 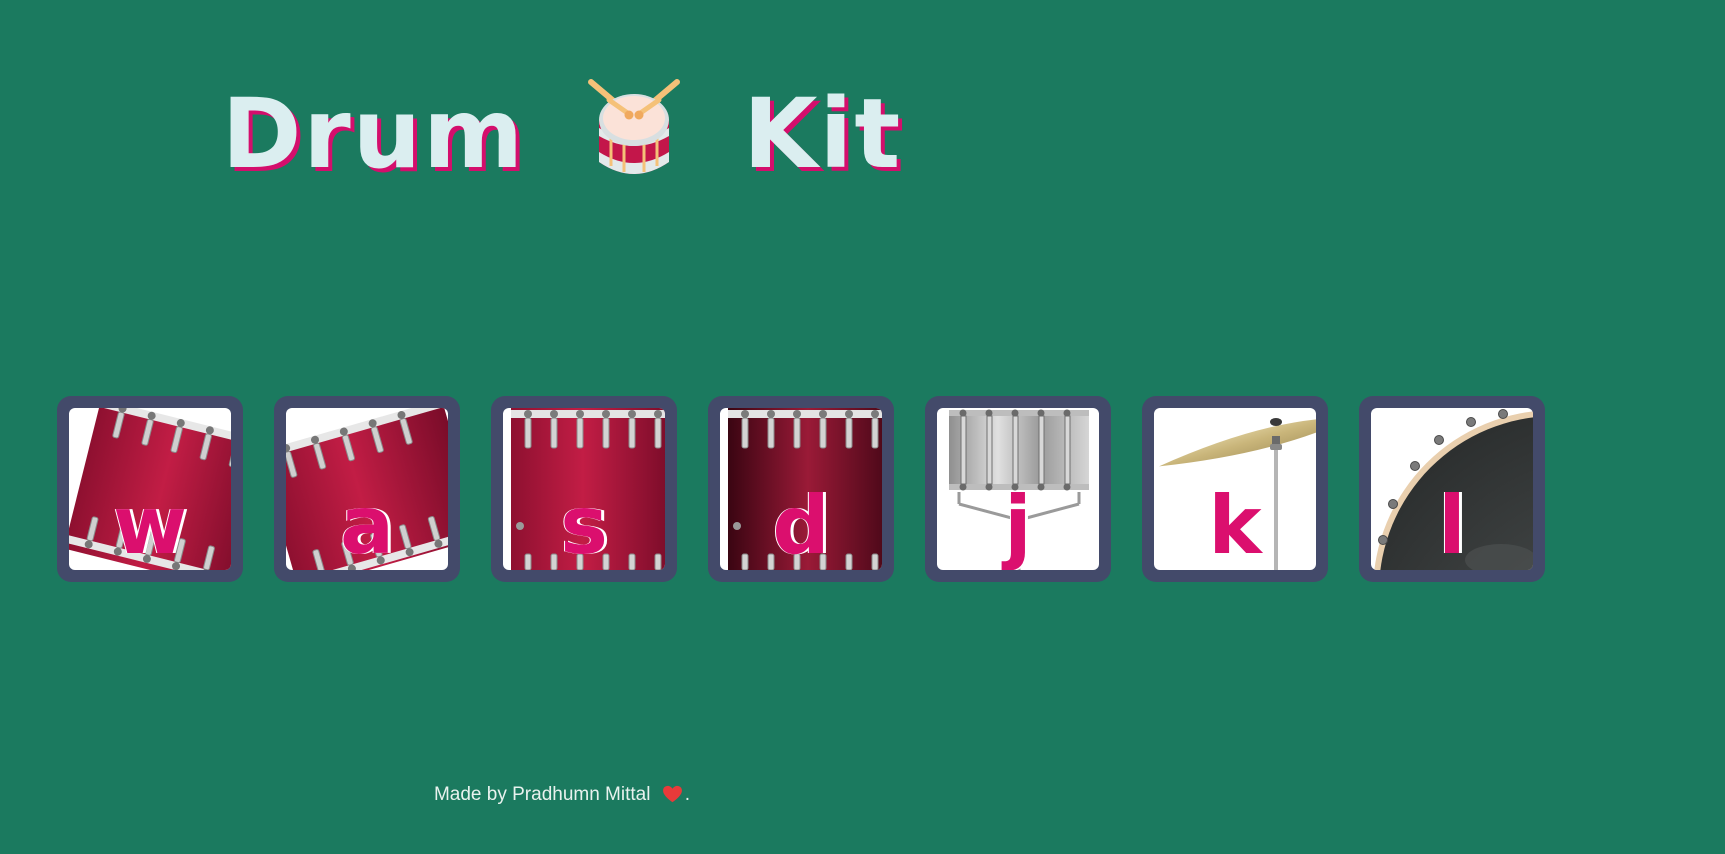 What do you see at coordinates (542, 794) in the screenshot?
I see `footer-credit: Made by Pradhumn Mittal` at bounding box center [542, 794].